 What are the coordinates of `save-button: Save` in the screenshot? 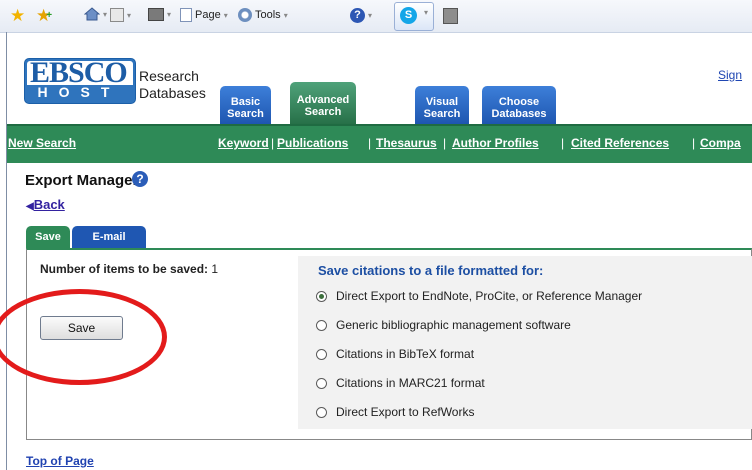 It's located at (81, 328).